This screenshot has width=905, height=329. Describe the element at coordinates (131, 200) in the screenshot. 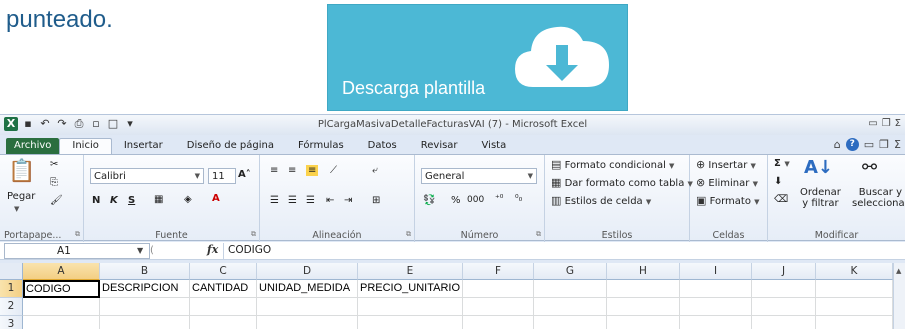

I see `underline-button: S` at that location.